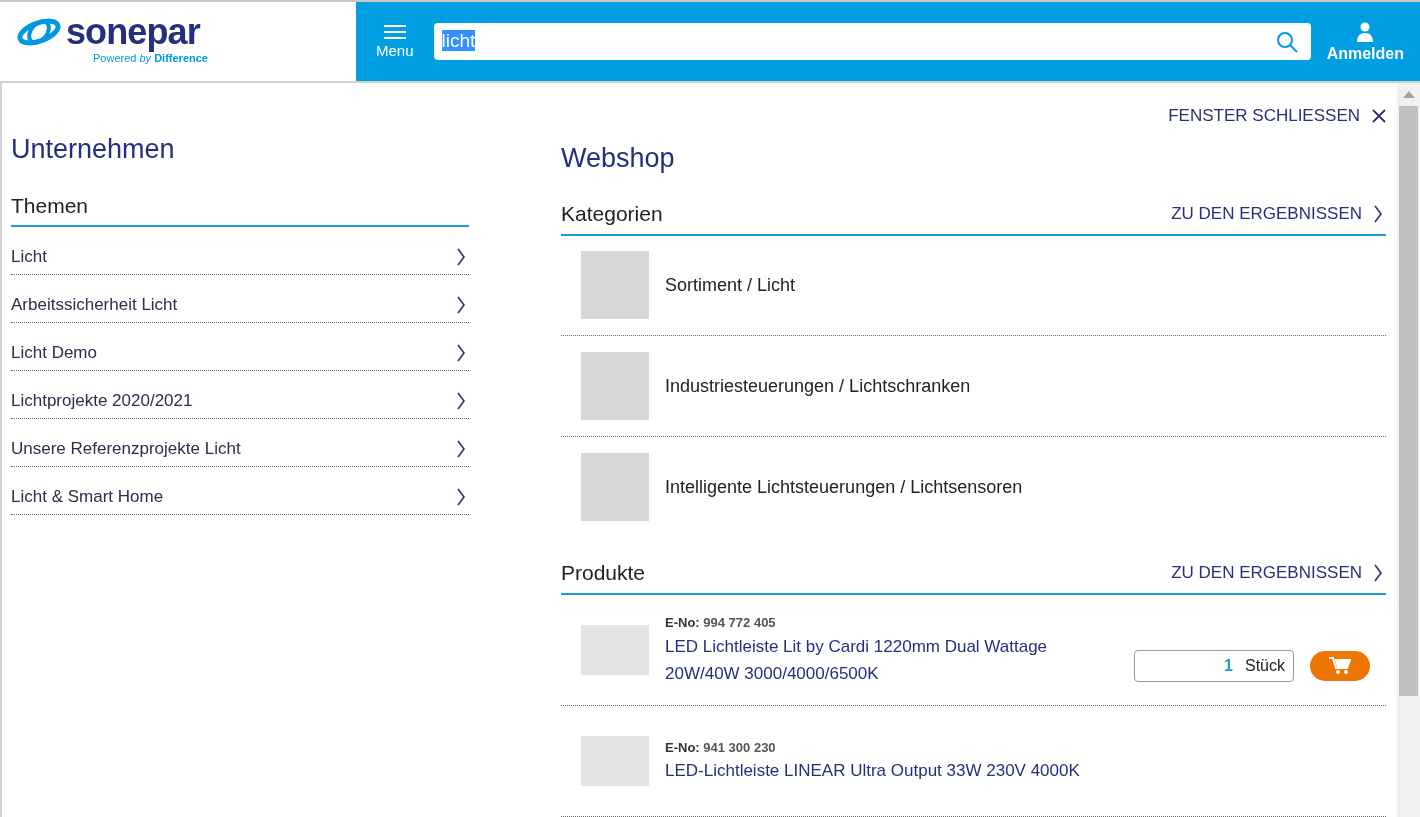 The height and width of the screenshot is (817, 1420). Describe the element at coordinates (603, 573) in the screenshot. I see `subsection-title: Produkte` at that location.